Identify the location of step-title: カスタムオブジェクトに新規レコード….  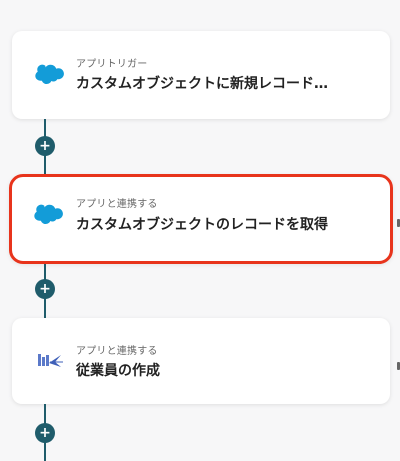
(202, 84).